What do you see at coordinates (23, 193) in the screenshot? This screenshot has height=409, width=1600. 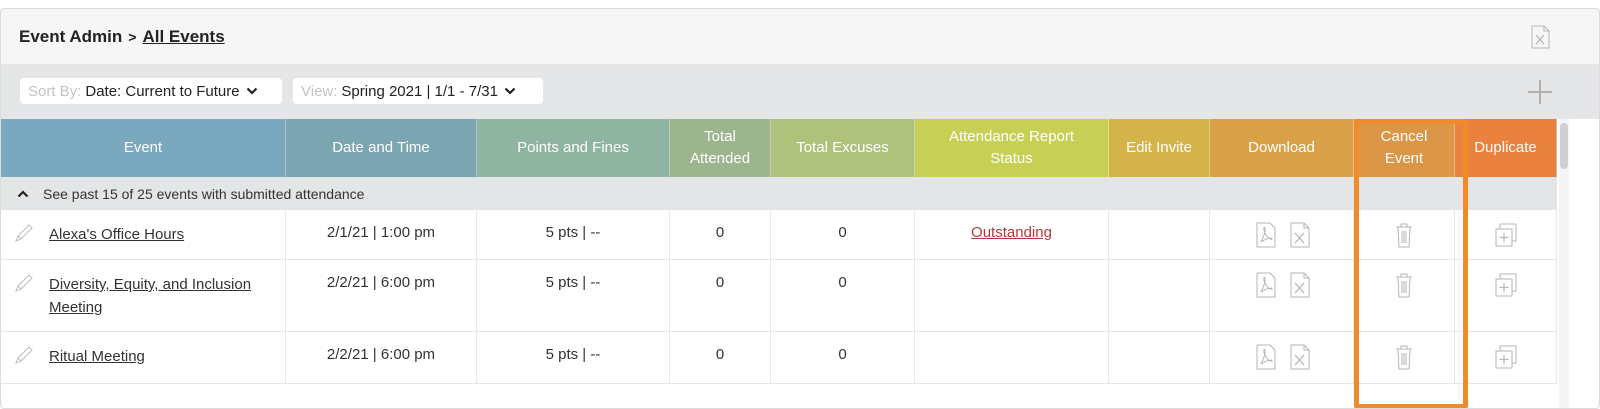 I see `caret-up-icon` at bounding box center [23, 193].